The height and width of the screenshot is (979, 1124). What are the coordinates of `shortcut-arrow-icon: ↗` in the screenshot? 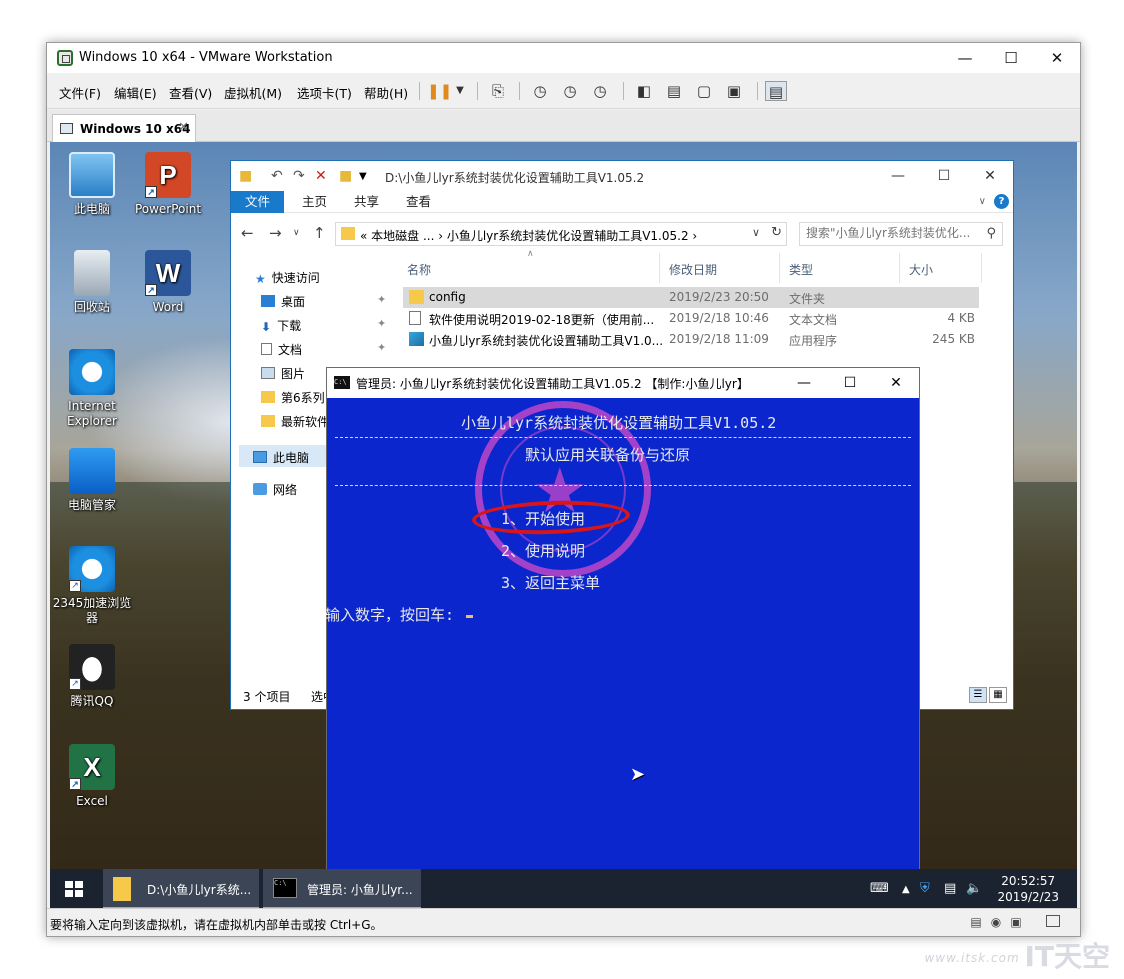 It's located at (151, 290).